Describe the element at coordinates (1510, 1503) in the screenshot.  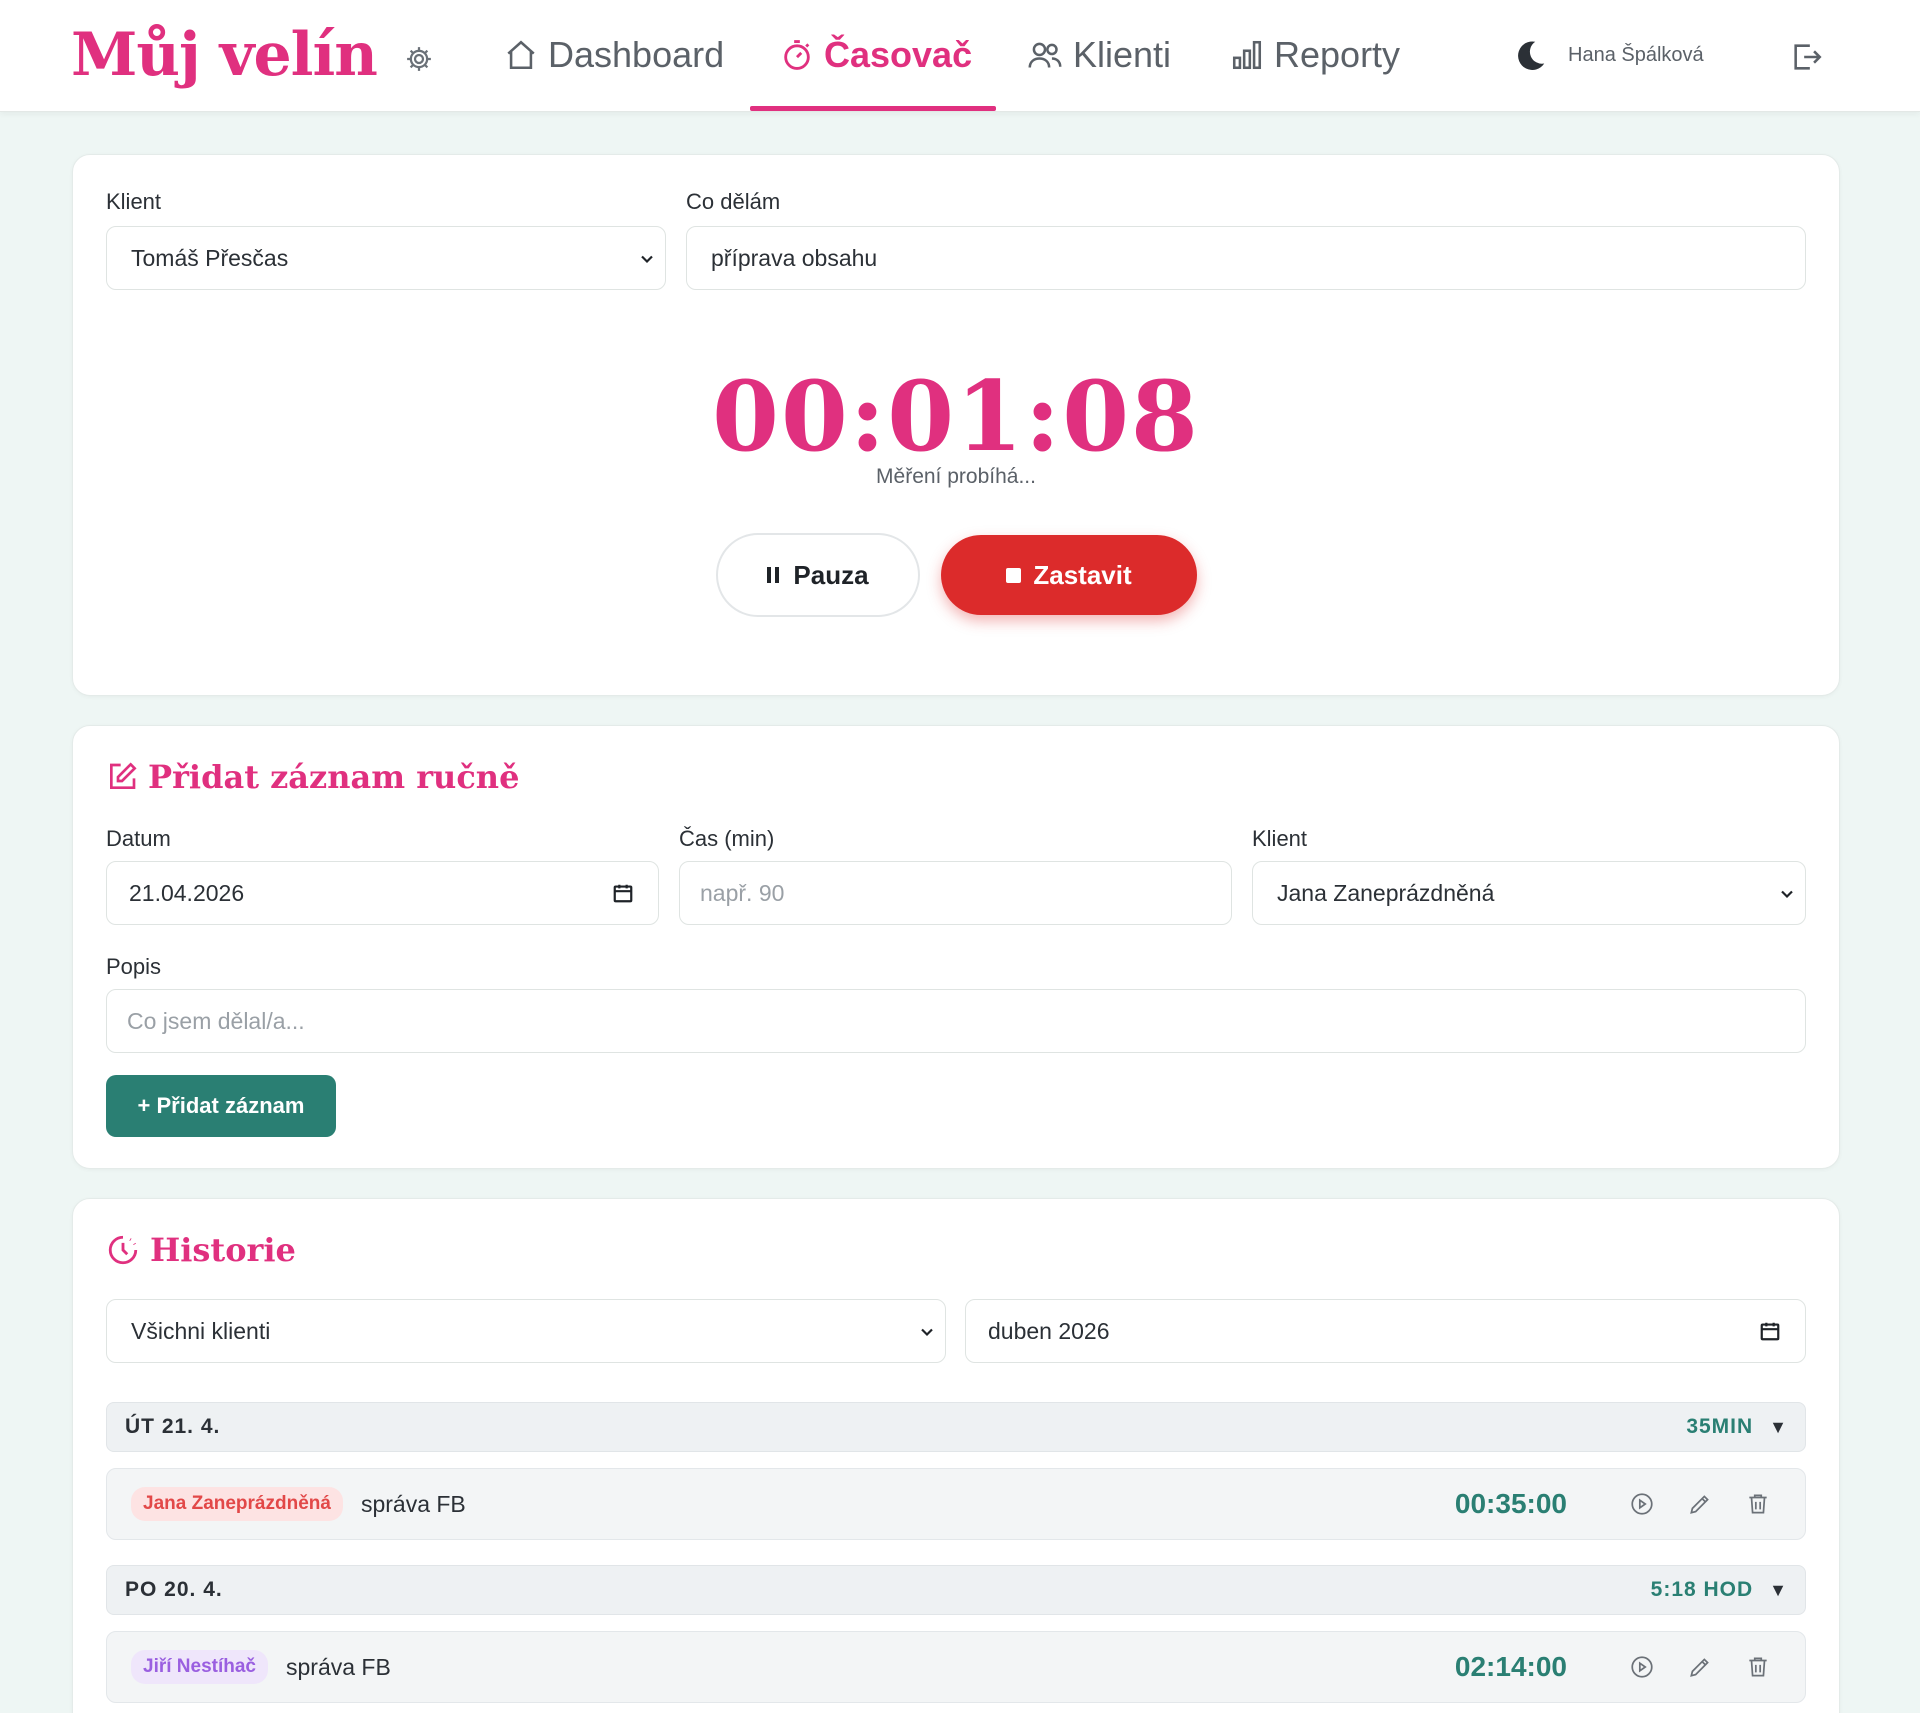
I see `entry-duration: 00:35:00` at that location.